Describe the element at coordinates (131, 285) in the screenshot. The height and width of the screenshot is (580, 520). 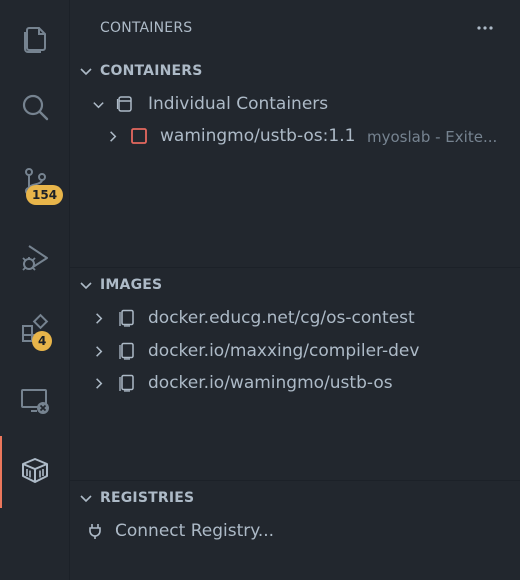
I see `images-section-label: IMAGES` at that location.